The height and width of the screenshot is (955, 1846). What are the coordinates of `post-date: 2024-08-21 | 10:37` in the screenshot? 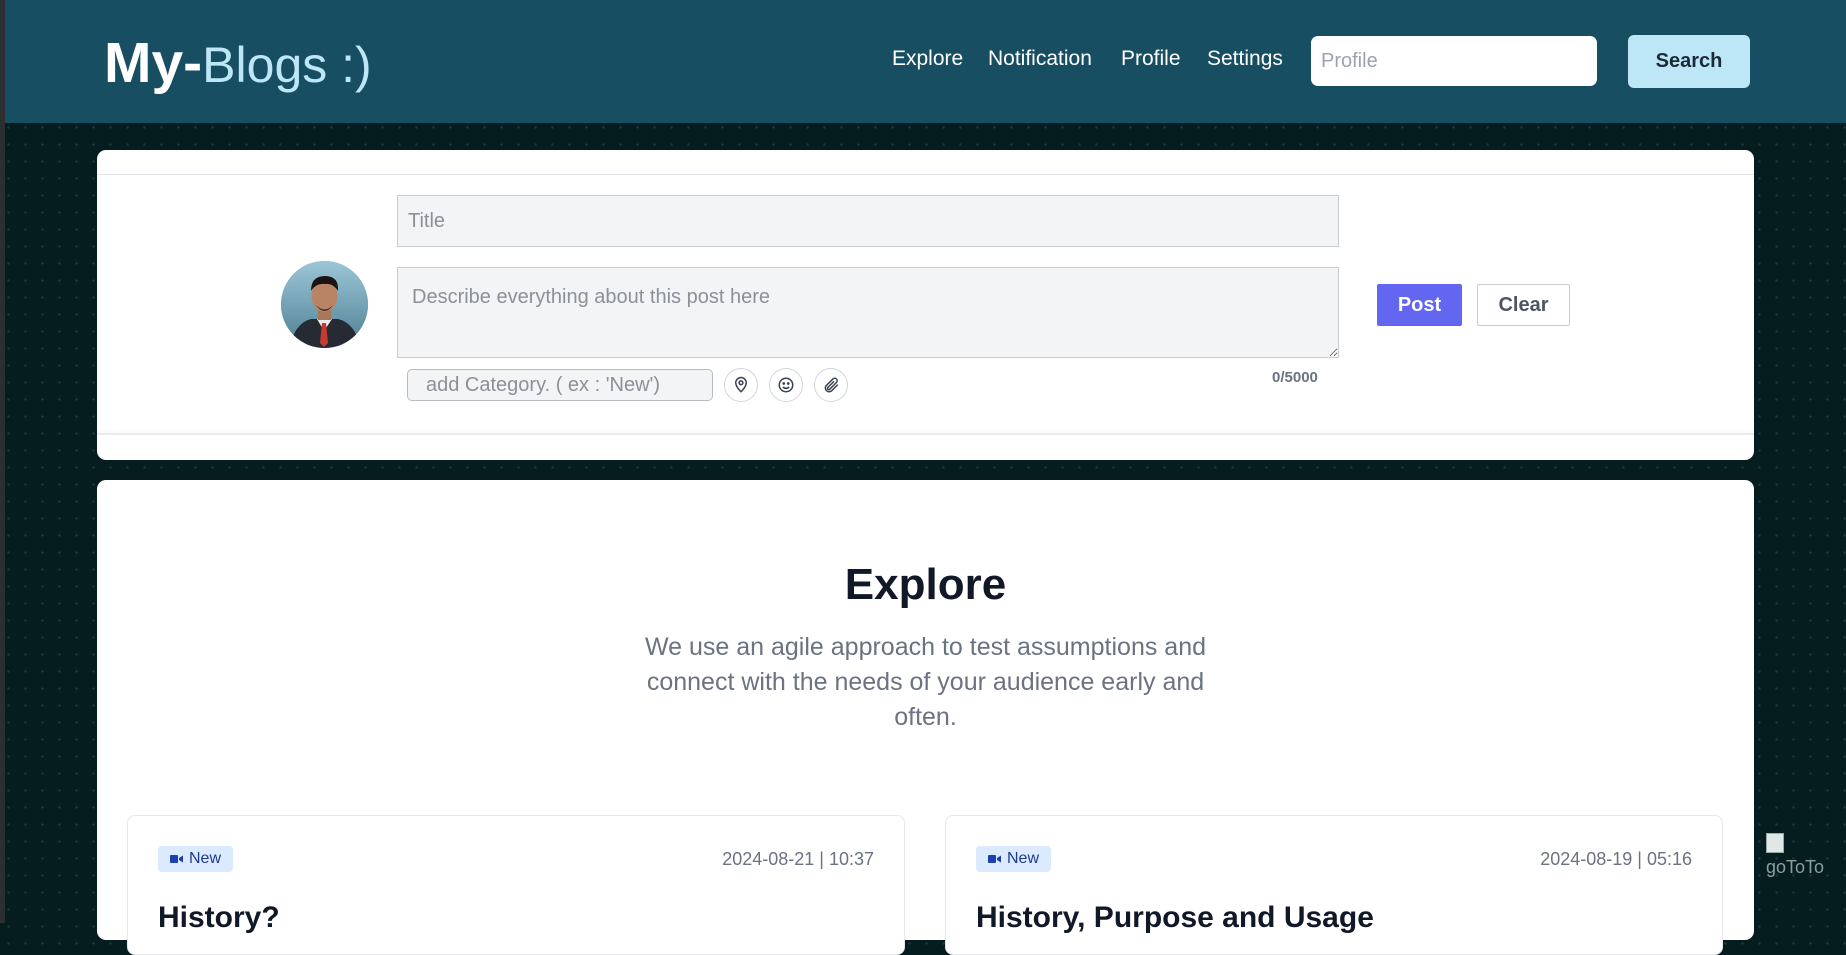 It's located at (798, 859).